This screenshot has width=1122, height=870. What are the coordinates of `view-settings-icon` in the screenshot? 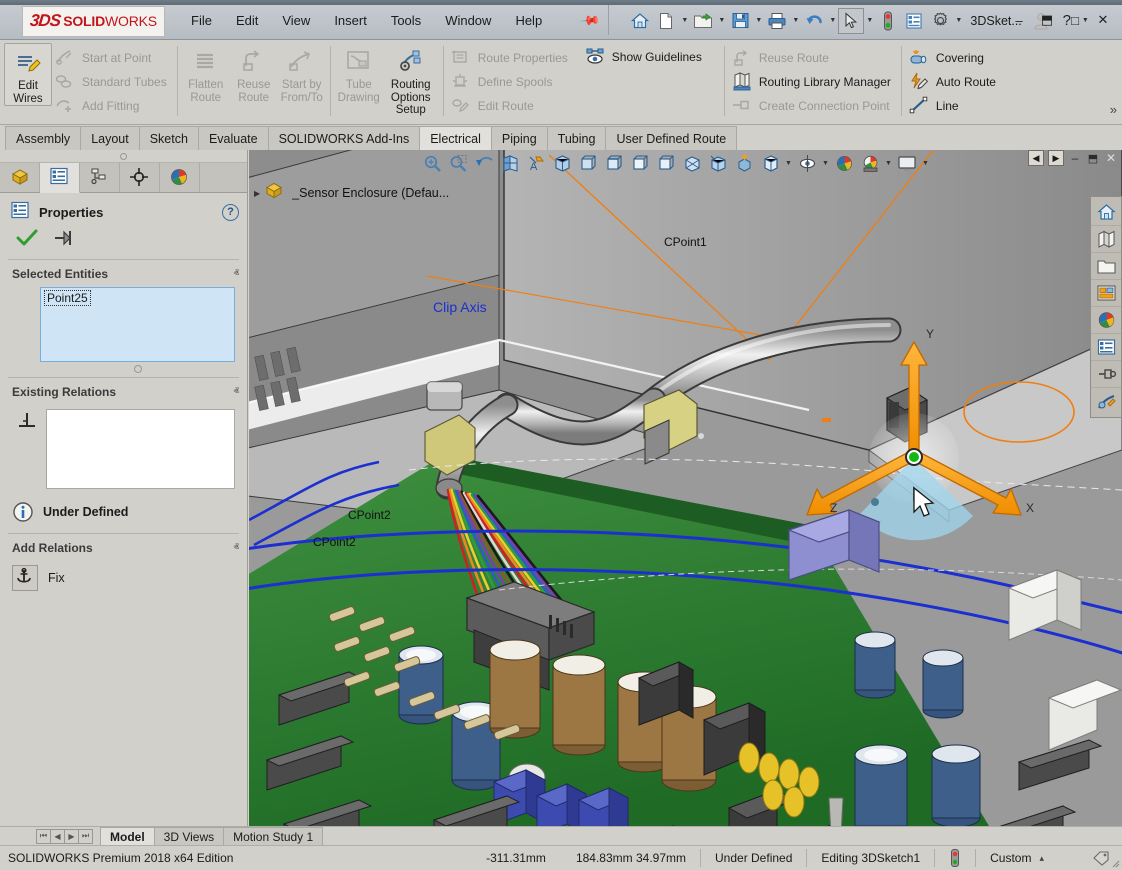 It's located at (907, 163).